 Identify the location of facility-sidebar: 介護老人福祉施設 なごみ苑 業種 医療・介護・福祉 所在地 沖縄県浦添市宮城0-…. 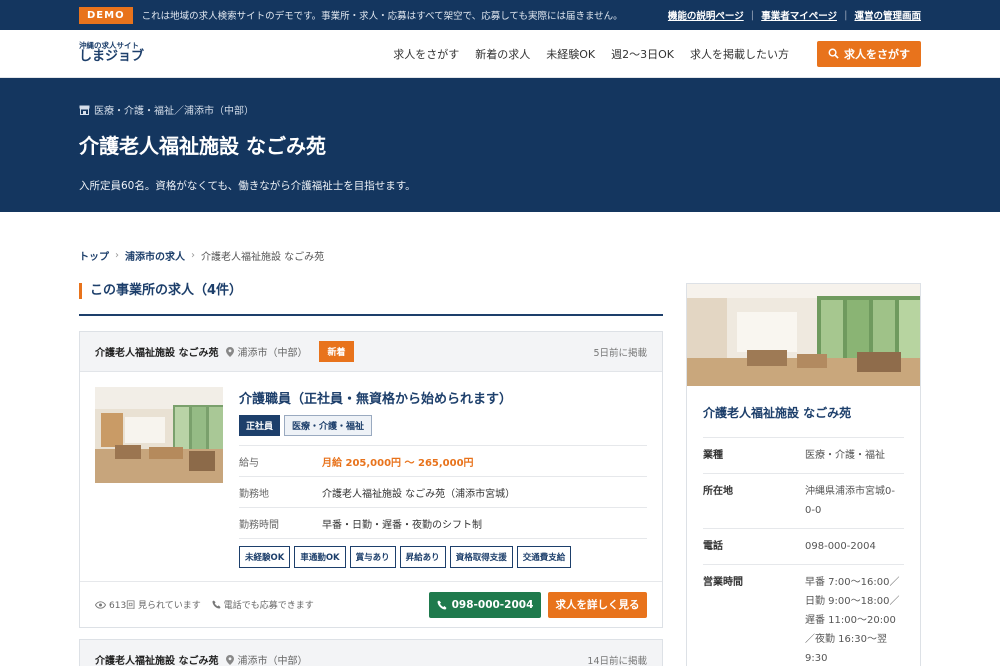
(803, 474).